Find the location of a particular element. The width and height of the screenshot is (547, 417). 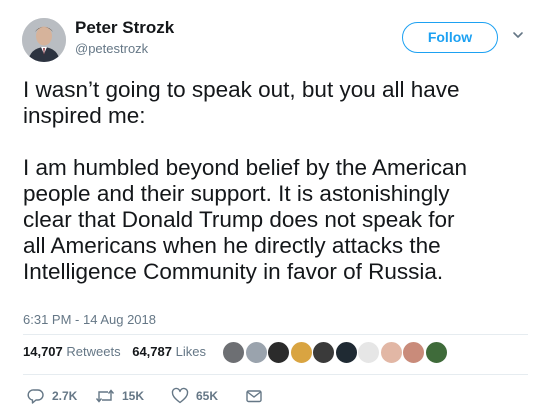

reply-button: 2.7K is located at coordinates (52, 396).